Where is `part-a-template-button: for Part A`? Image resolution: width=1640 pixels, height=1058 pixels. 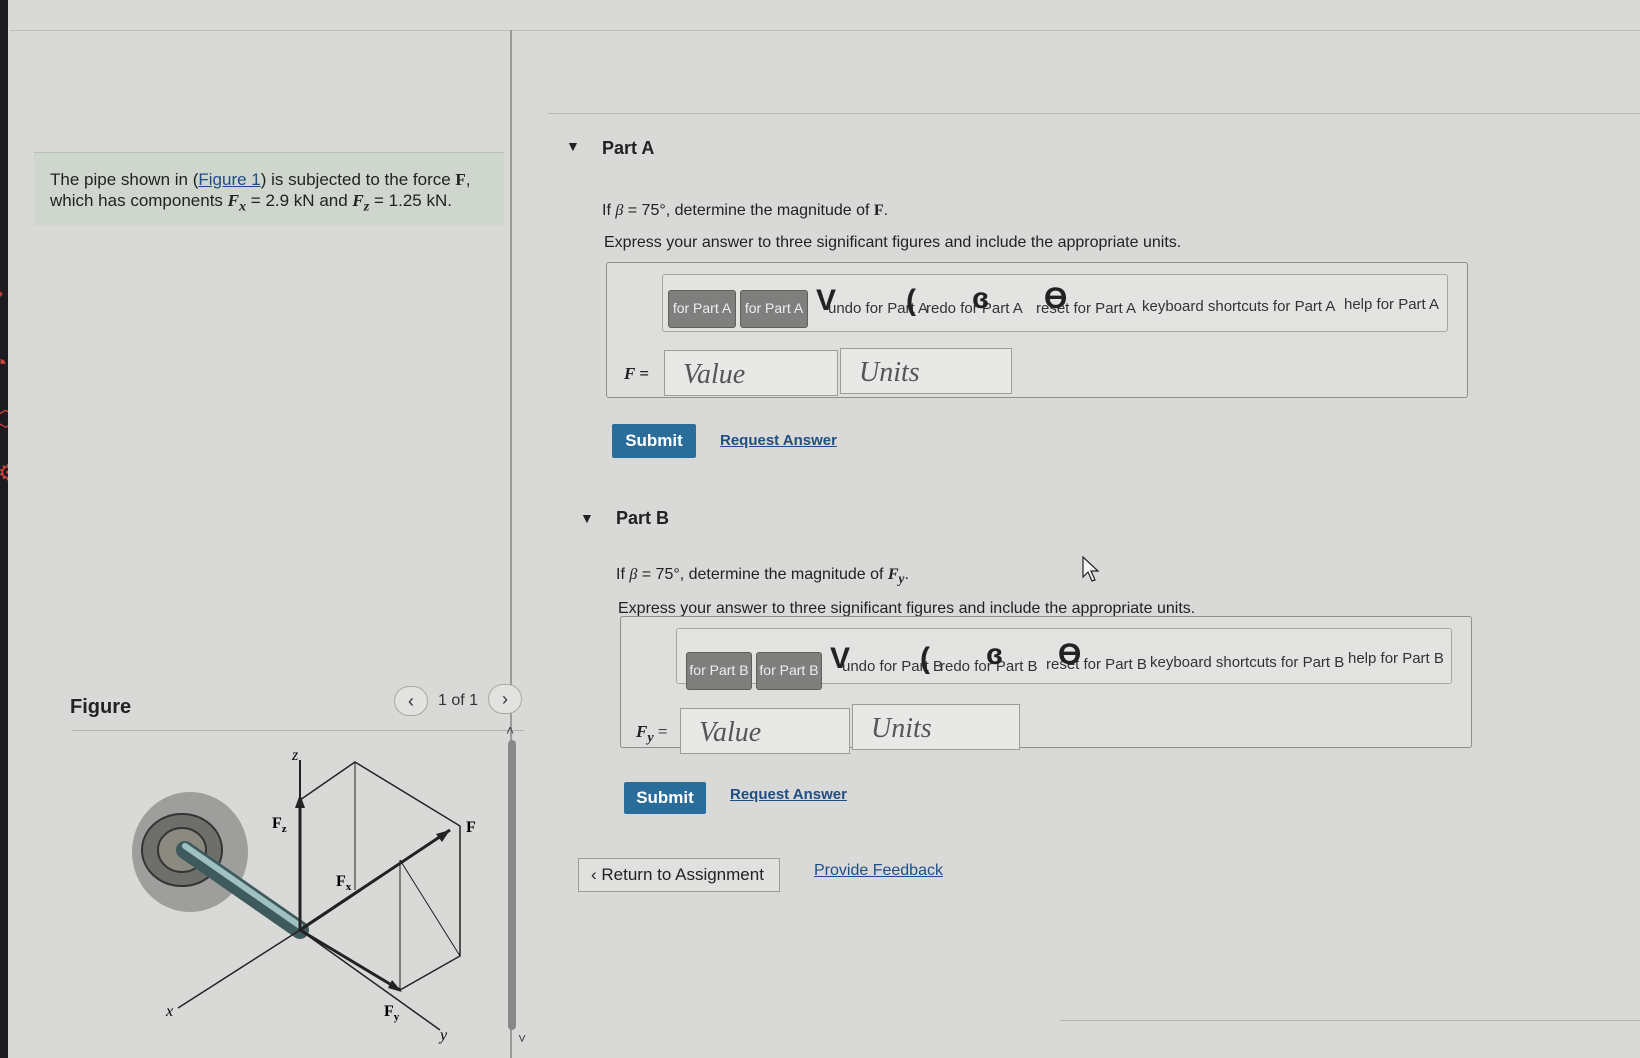
part-a-template-button: for Part A is located at coordinates (702, 309).